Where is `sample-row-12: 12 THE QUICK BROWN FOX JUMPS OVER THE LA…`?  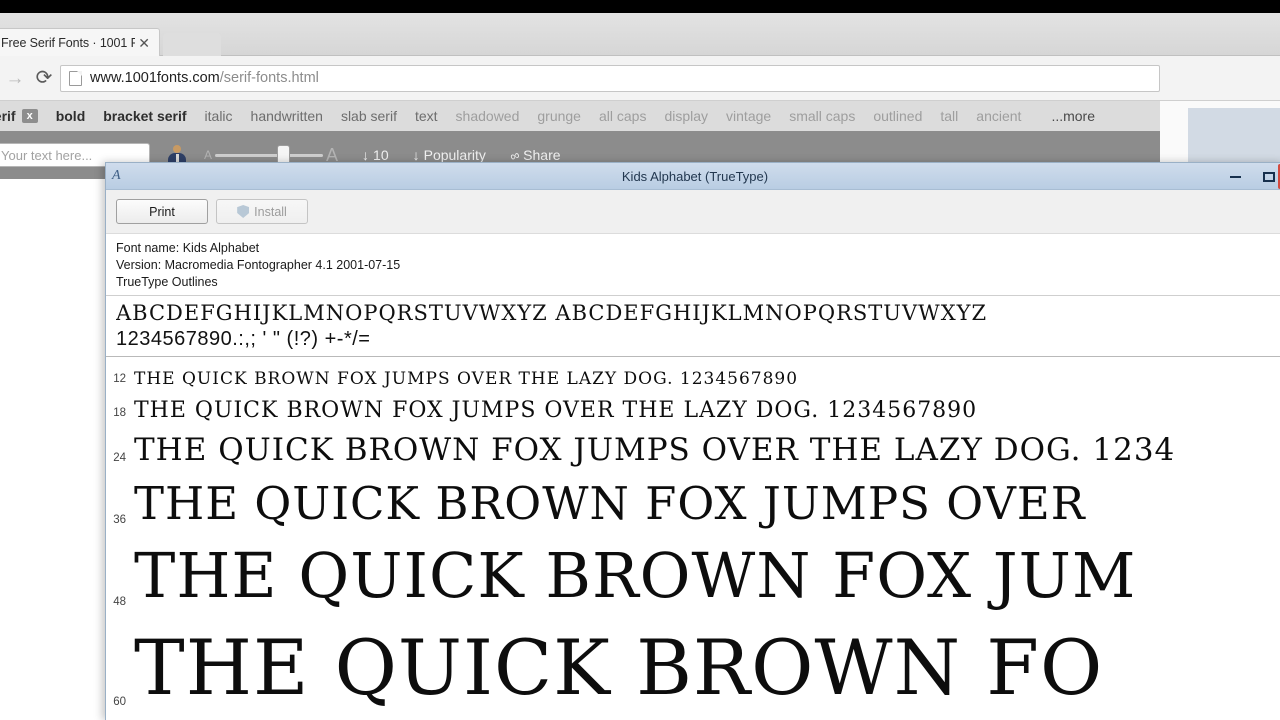
sample-row-12: 12 THE QUICK BROWN FOX JUMPS OVER THE LA… is located at coordinates (693, 373).